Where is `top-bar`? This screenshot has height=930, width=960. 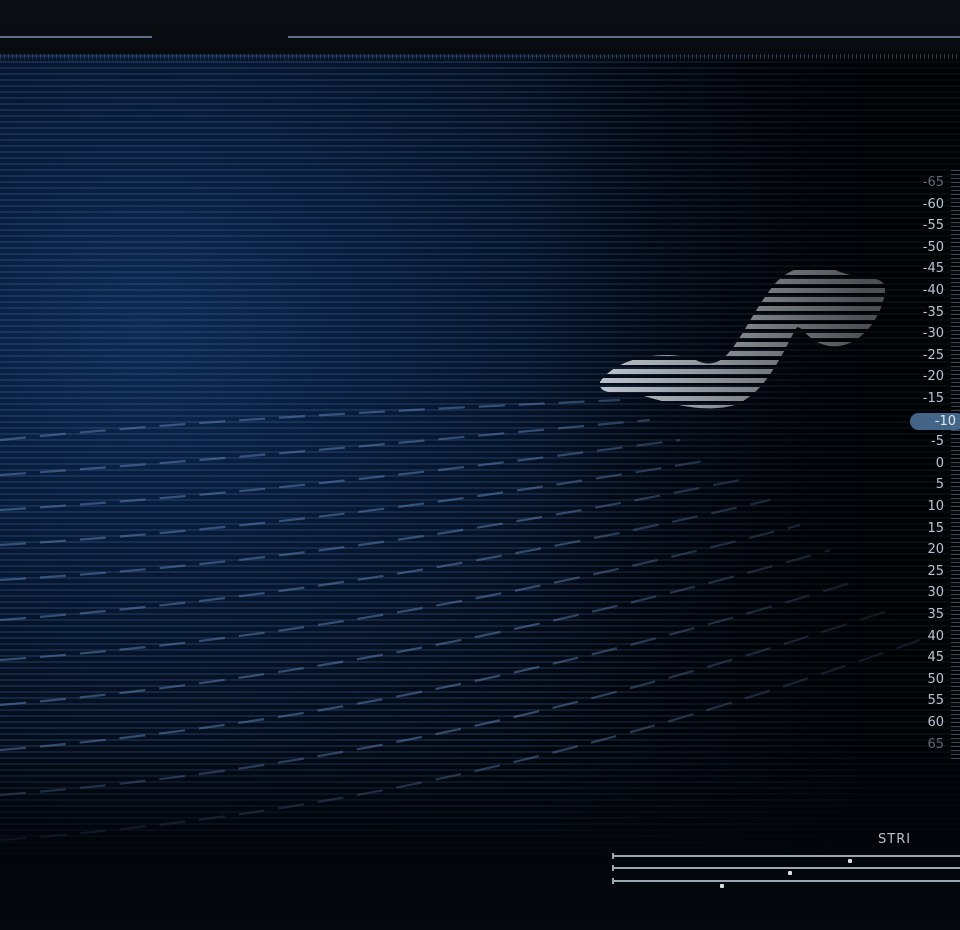 top-bar is located at coordinates (480, 27).